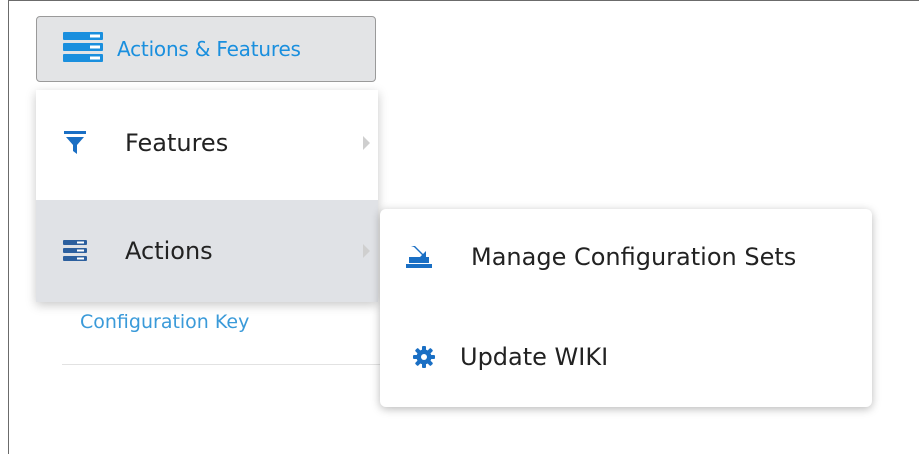 The width and height of the screenshot is (919, 454). What do you see at coordinates (75, 143) in the screenshot?
I see `funnel-icon` at bounding box center [75, 143].